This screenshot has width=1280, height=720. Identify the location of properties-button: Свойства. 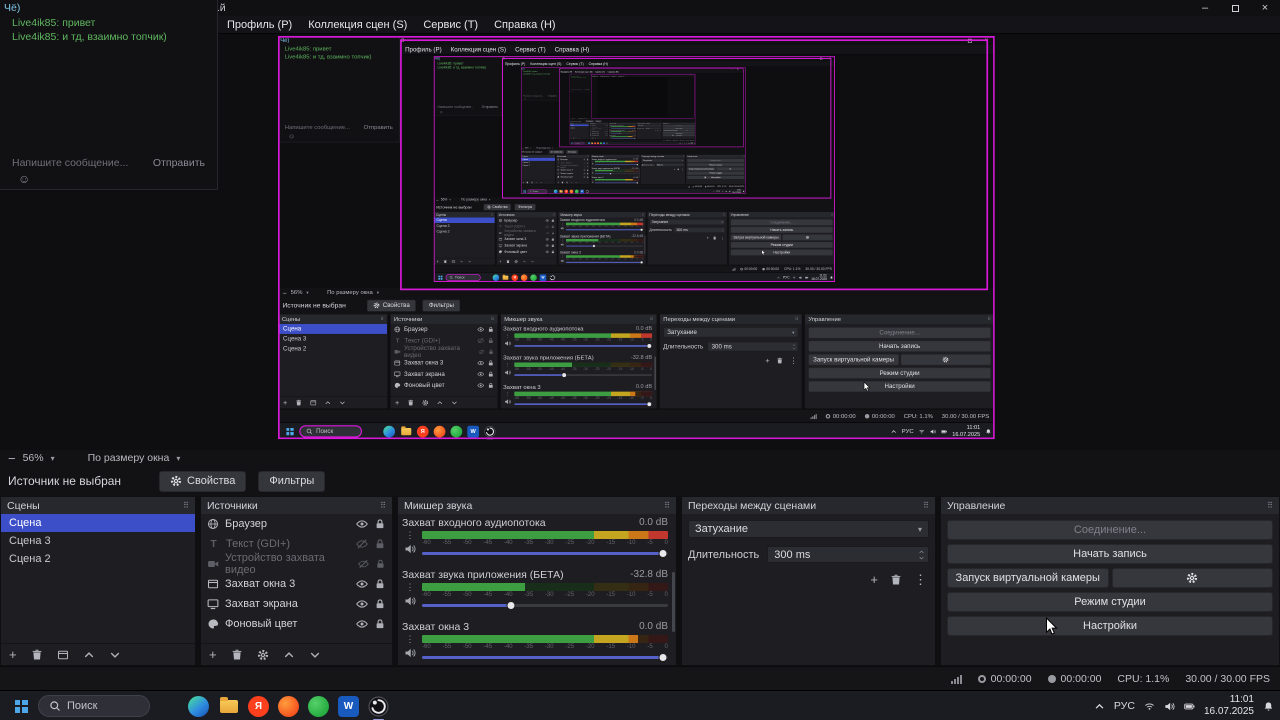
(556, 152).